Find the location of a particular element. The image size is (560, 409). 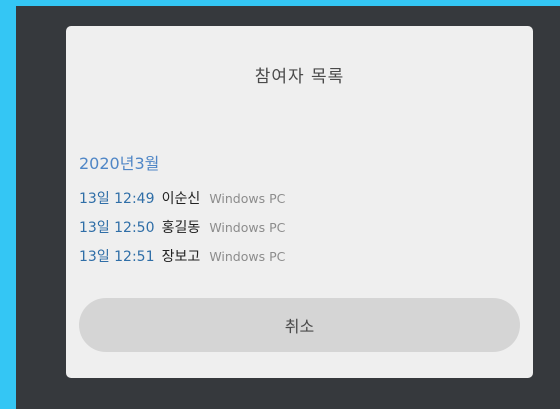

month-header: 2020년3월 is located at coordinates (119, 163).